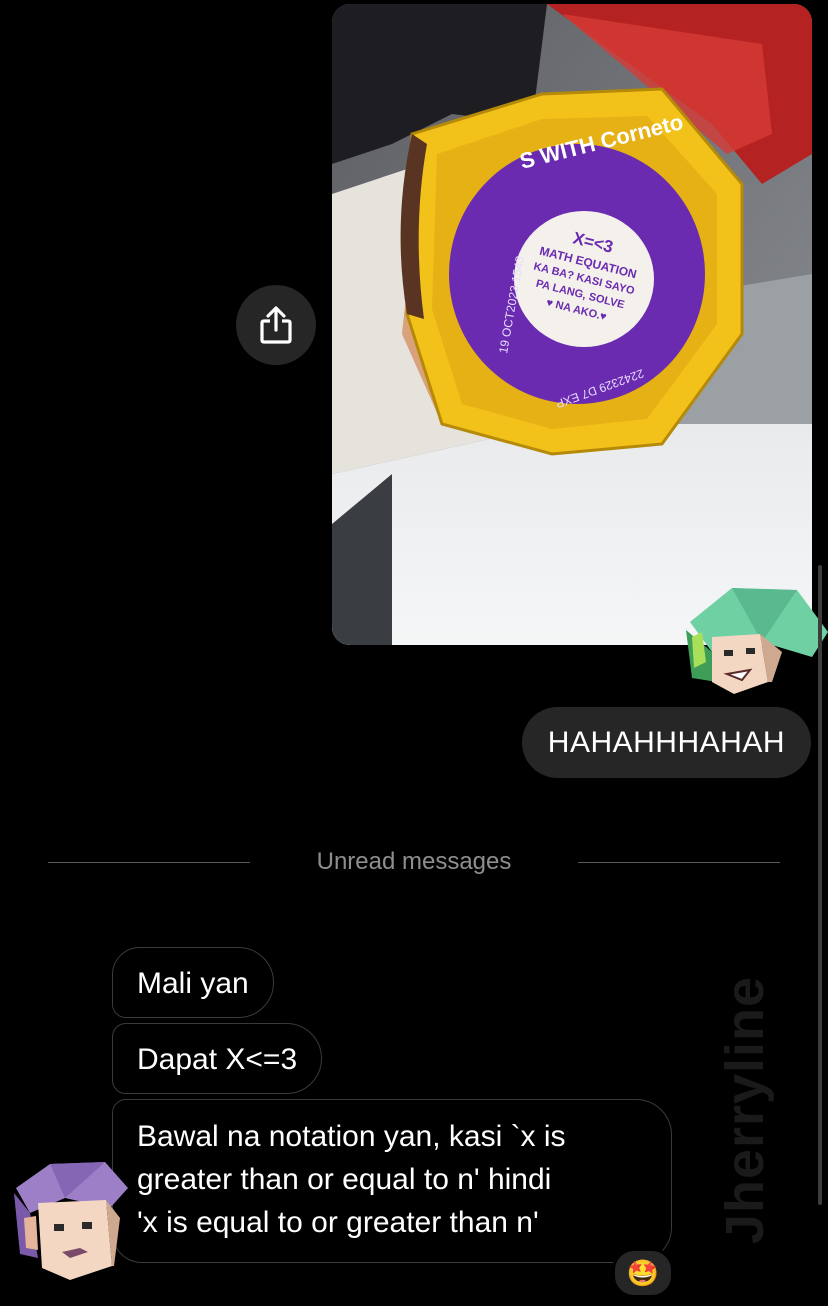 The width and height of the screenshot is (828, 1306). Describe the element at coordinates (351, 1136) in the screenshot. I see `message-line: Bawal na notation yan, kasi `x is` at that location.